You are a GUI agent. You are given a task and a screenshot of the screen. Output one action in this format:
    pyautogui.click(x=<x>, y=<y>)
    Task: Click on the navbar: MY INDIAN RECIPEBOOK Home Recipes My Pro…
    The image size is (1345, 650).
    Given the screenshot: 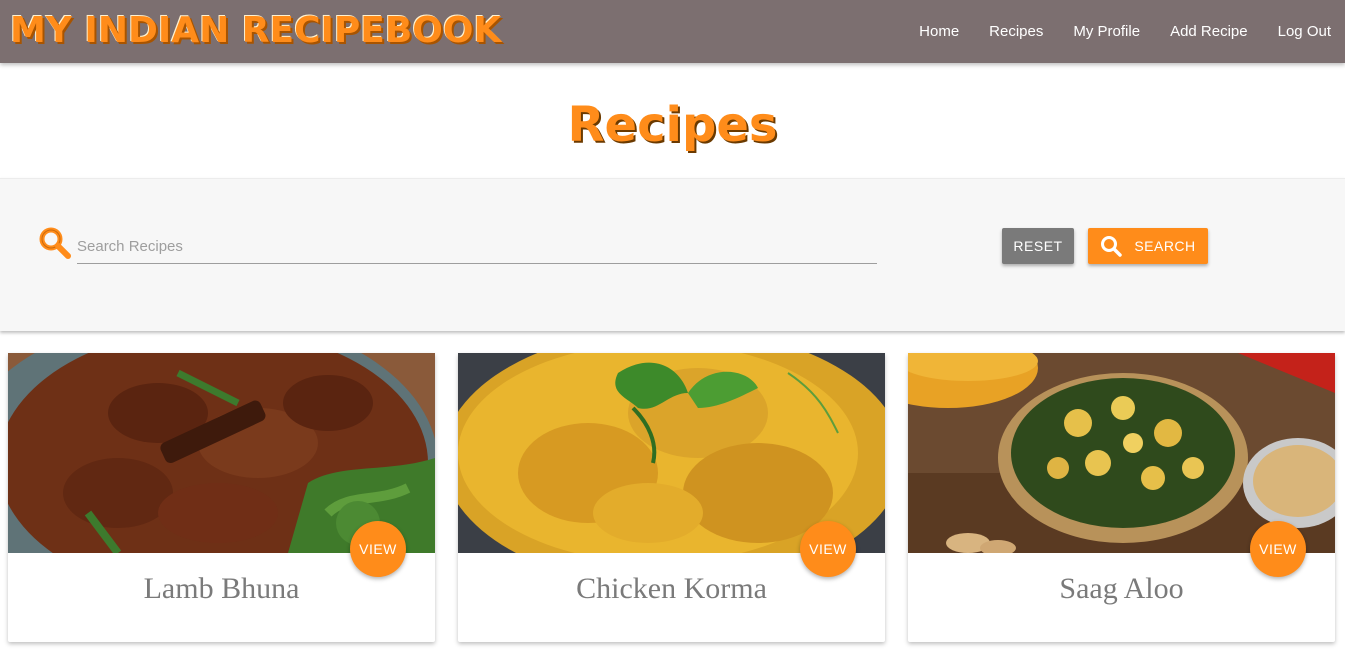 What is the action you would take?
    pyautogui.click(x=672, y=31)
    